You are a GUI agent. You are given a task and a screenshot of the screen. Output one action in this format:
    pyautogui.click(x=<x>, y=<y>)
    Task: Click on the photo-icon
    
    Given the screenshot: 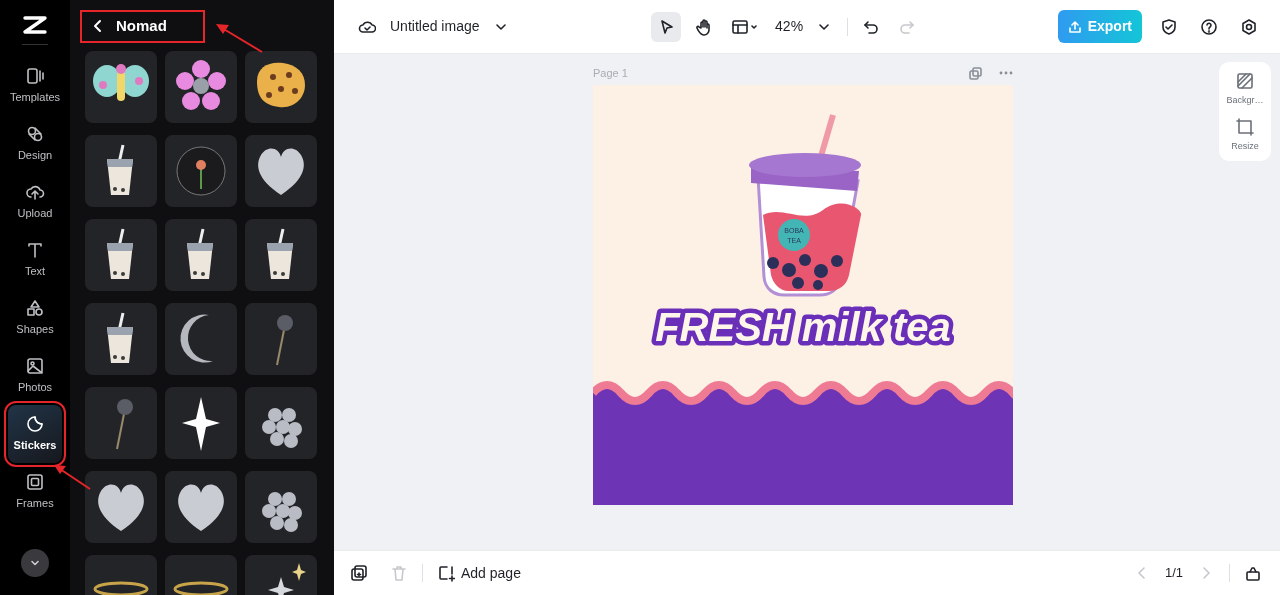 What is the action you would take?
    pyautogui.click(x=35, y=366)
    